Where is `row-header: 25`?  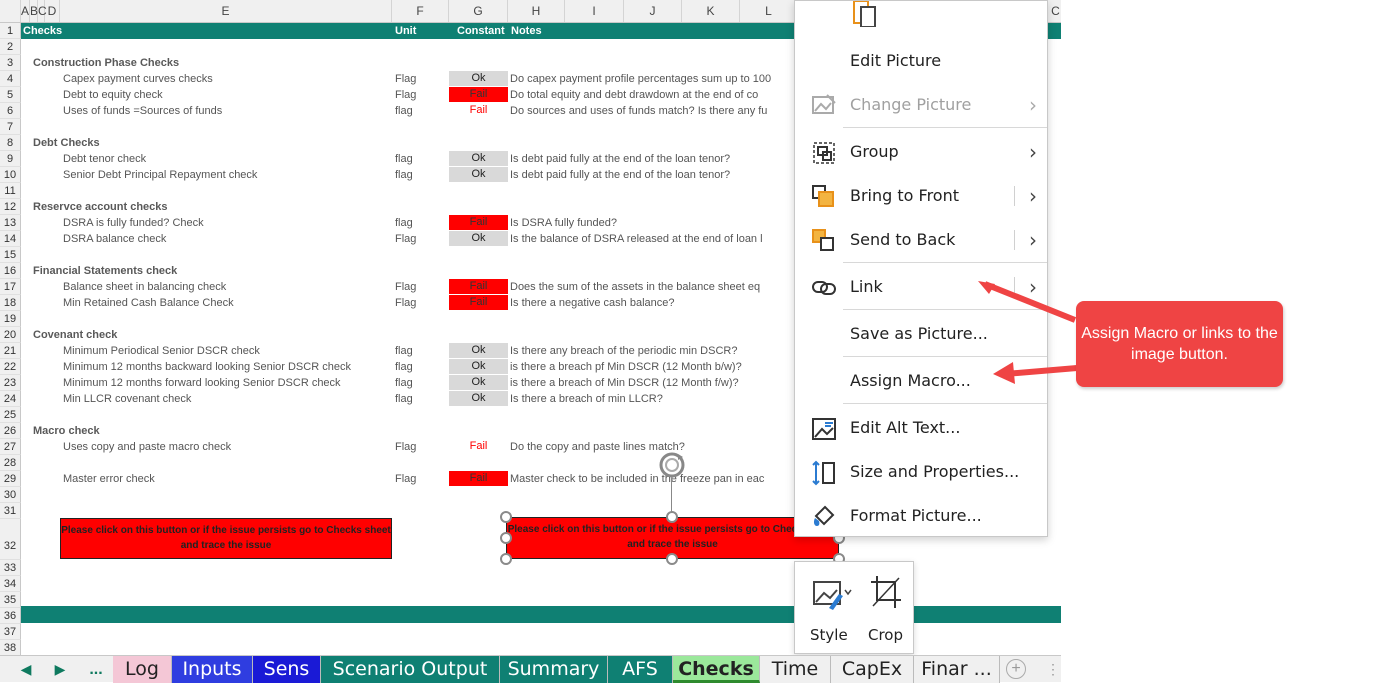 row-header: 25 is located at coordinates (10, 415).